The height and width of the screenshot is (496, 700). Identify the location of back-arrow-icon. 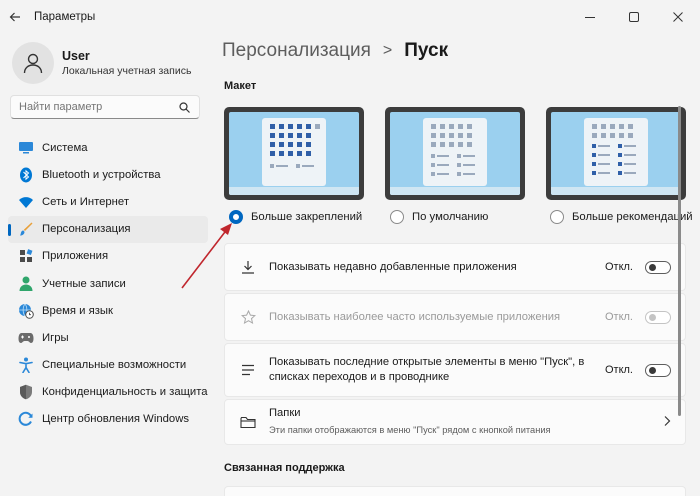
(14, 17).